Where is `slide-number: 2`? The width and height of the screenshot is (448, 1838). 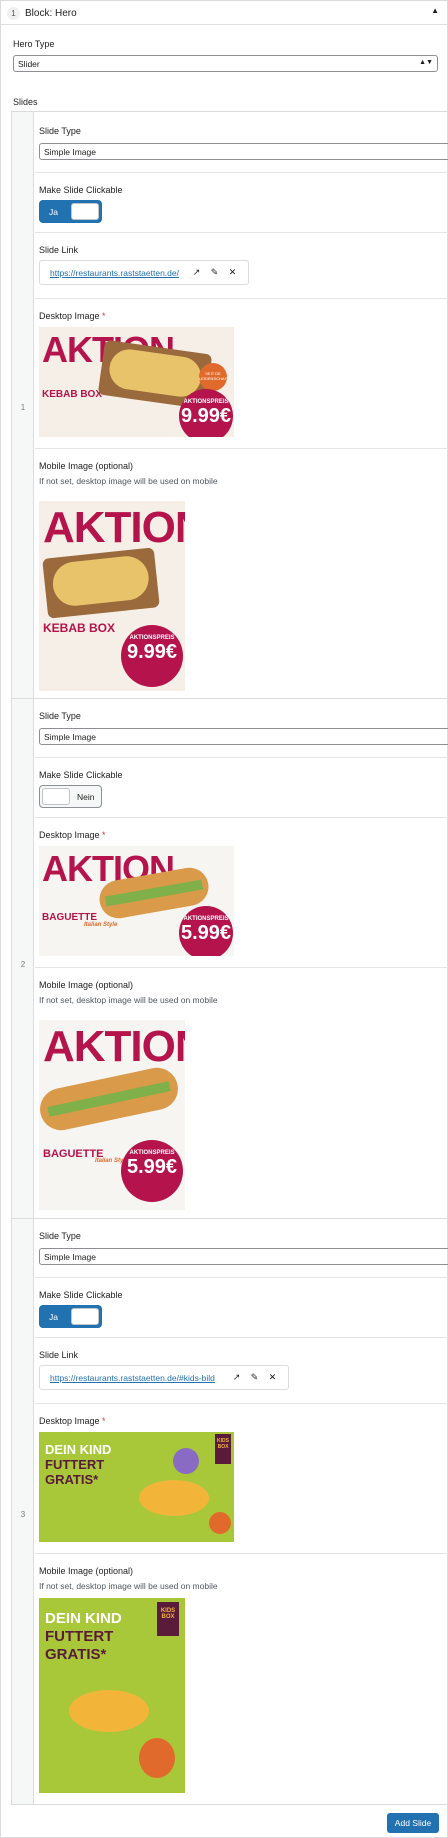
slide-number: 2 is located at coordinates (23, 964).